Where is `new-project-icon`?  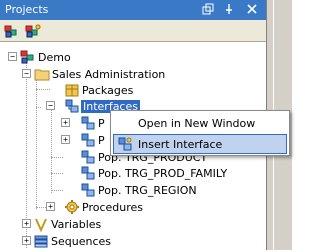 new-project-icon is located at coordinates (12, 31).